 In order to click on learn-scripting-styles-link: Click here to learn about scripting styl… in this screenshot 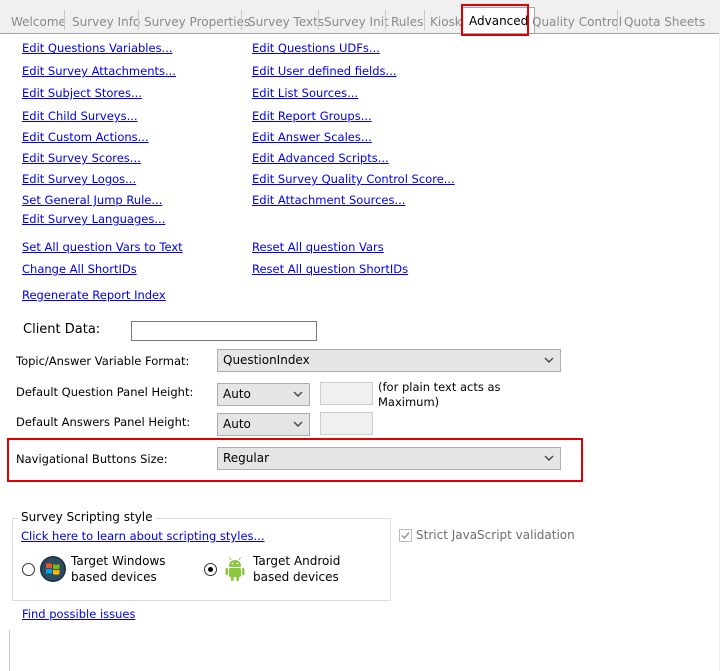, I will do `click(142, 536)`.